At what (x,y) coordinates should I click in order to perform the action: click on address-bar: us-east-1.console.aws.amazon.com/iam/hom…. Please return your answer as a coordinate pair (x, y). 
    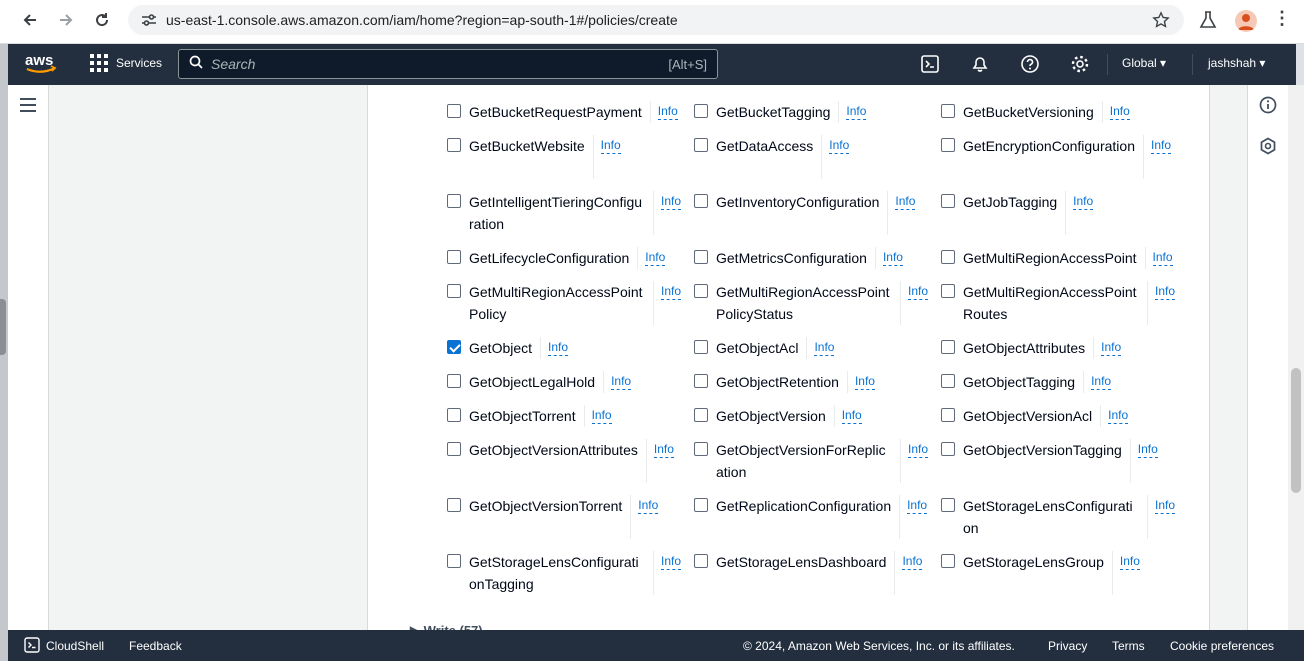
    Looking at the image, I should click on (656, 20).